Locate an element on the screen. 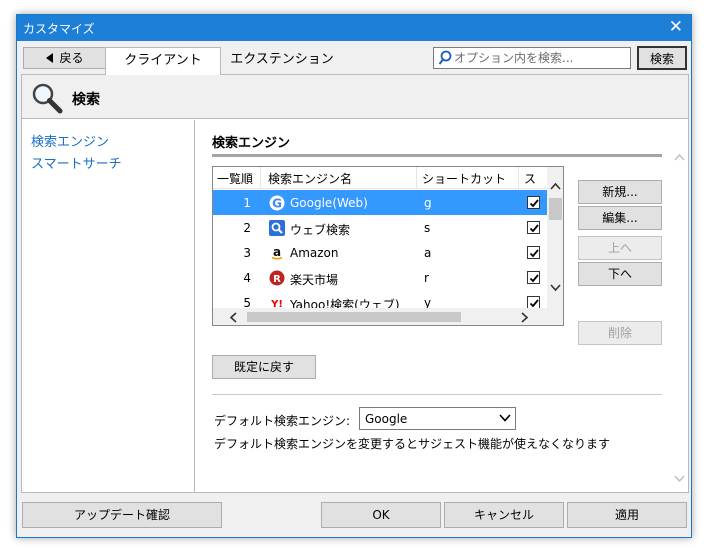 The width and height of the screenshot is (710, 550). delete-button: 削除 is located at coordinates (620, 333).